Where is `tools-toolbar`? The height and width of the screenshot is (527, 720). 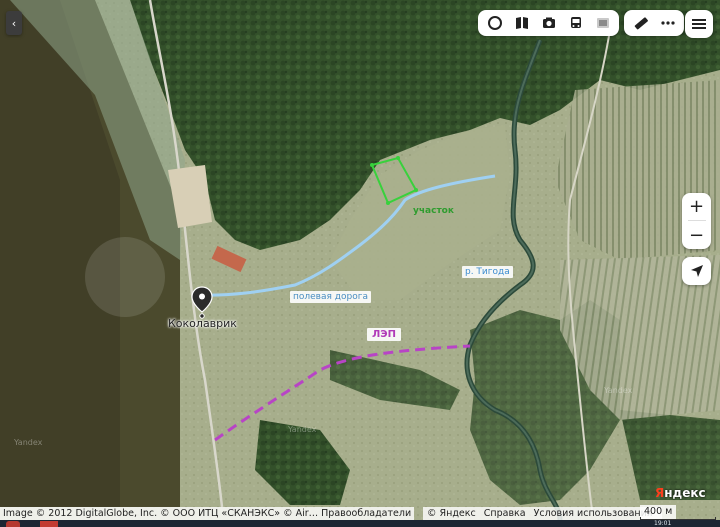
tools-toolbar is located at coordinates (654, 23).